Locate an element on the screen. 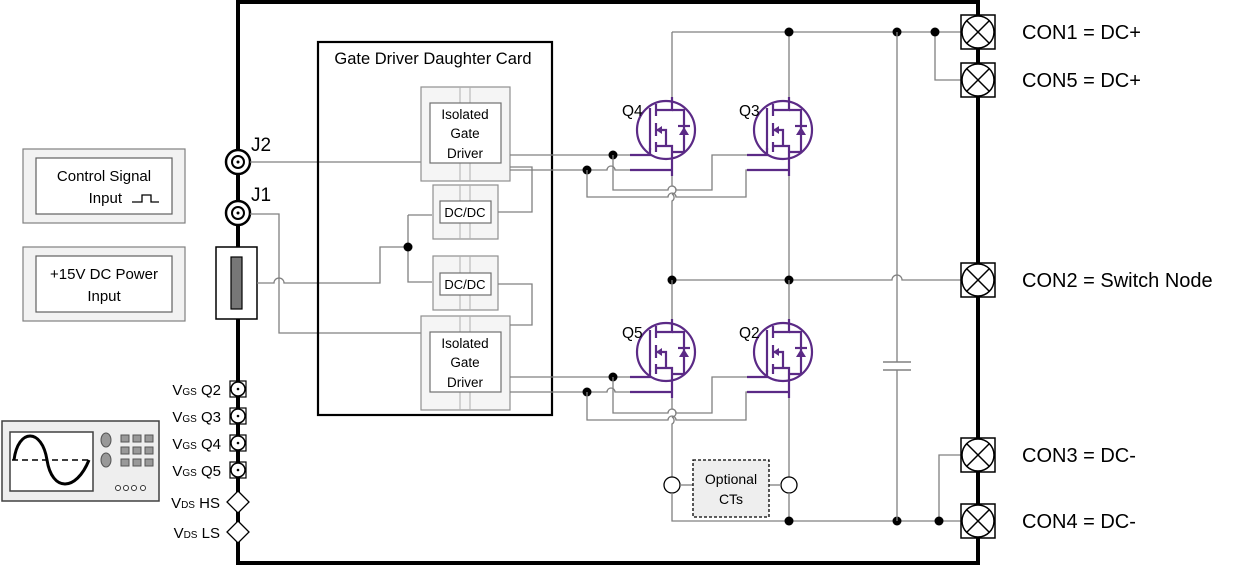 The width and height of the screenshot is (1240, 566). optional-cts-line1: Optional is located at coordinates (731, 479).